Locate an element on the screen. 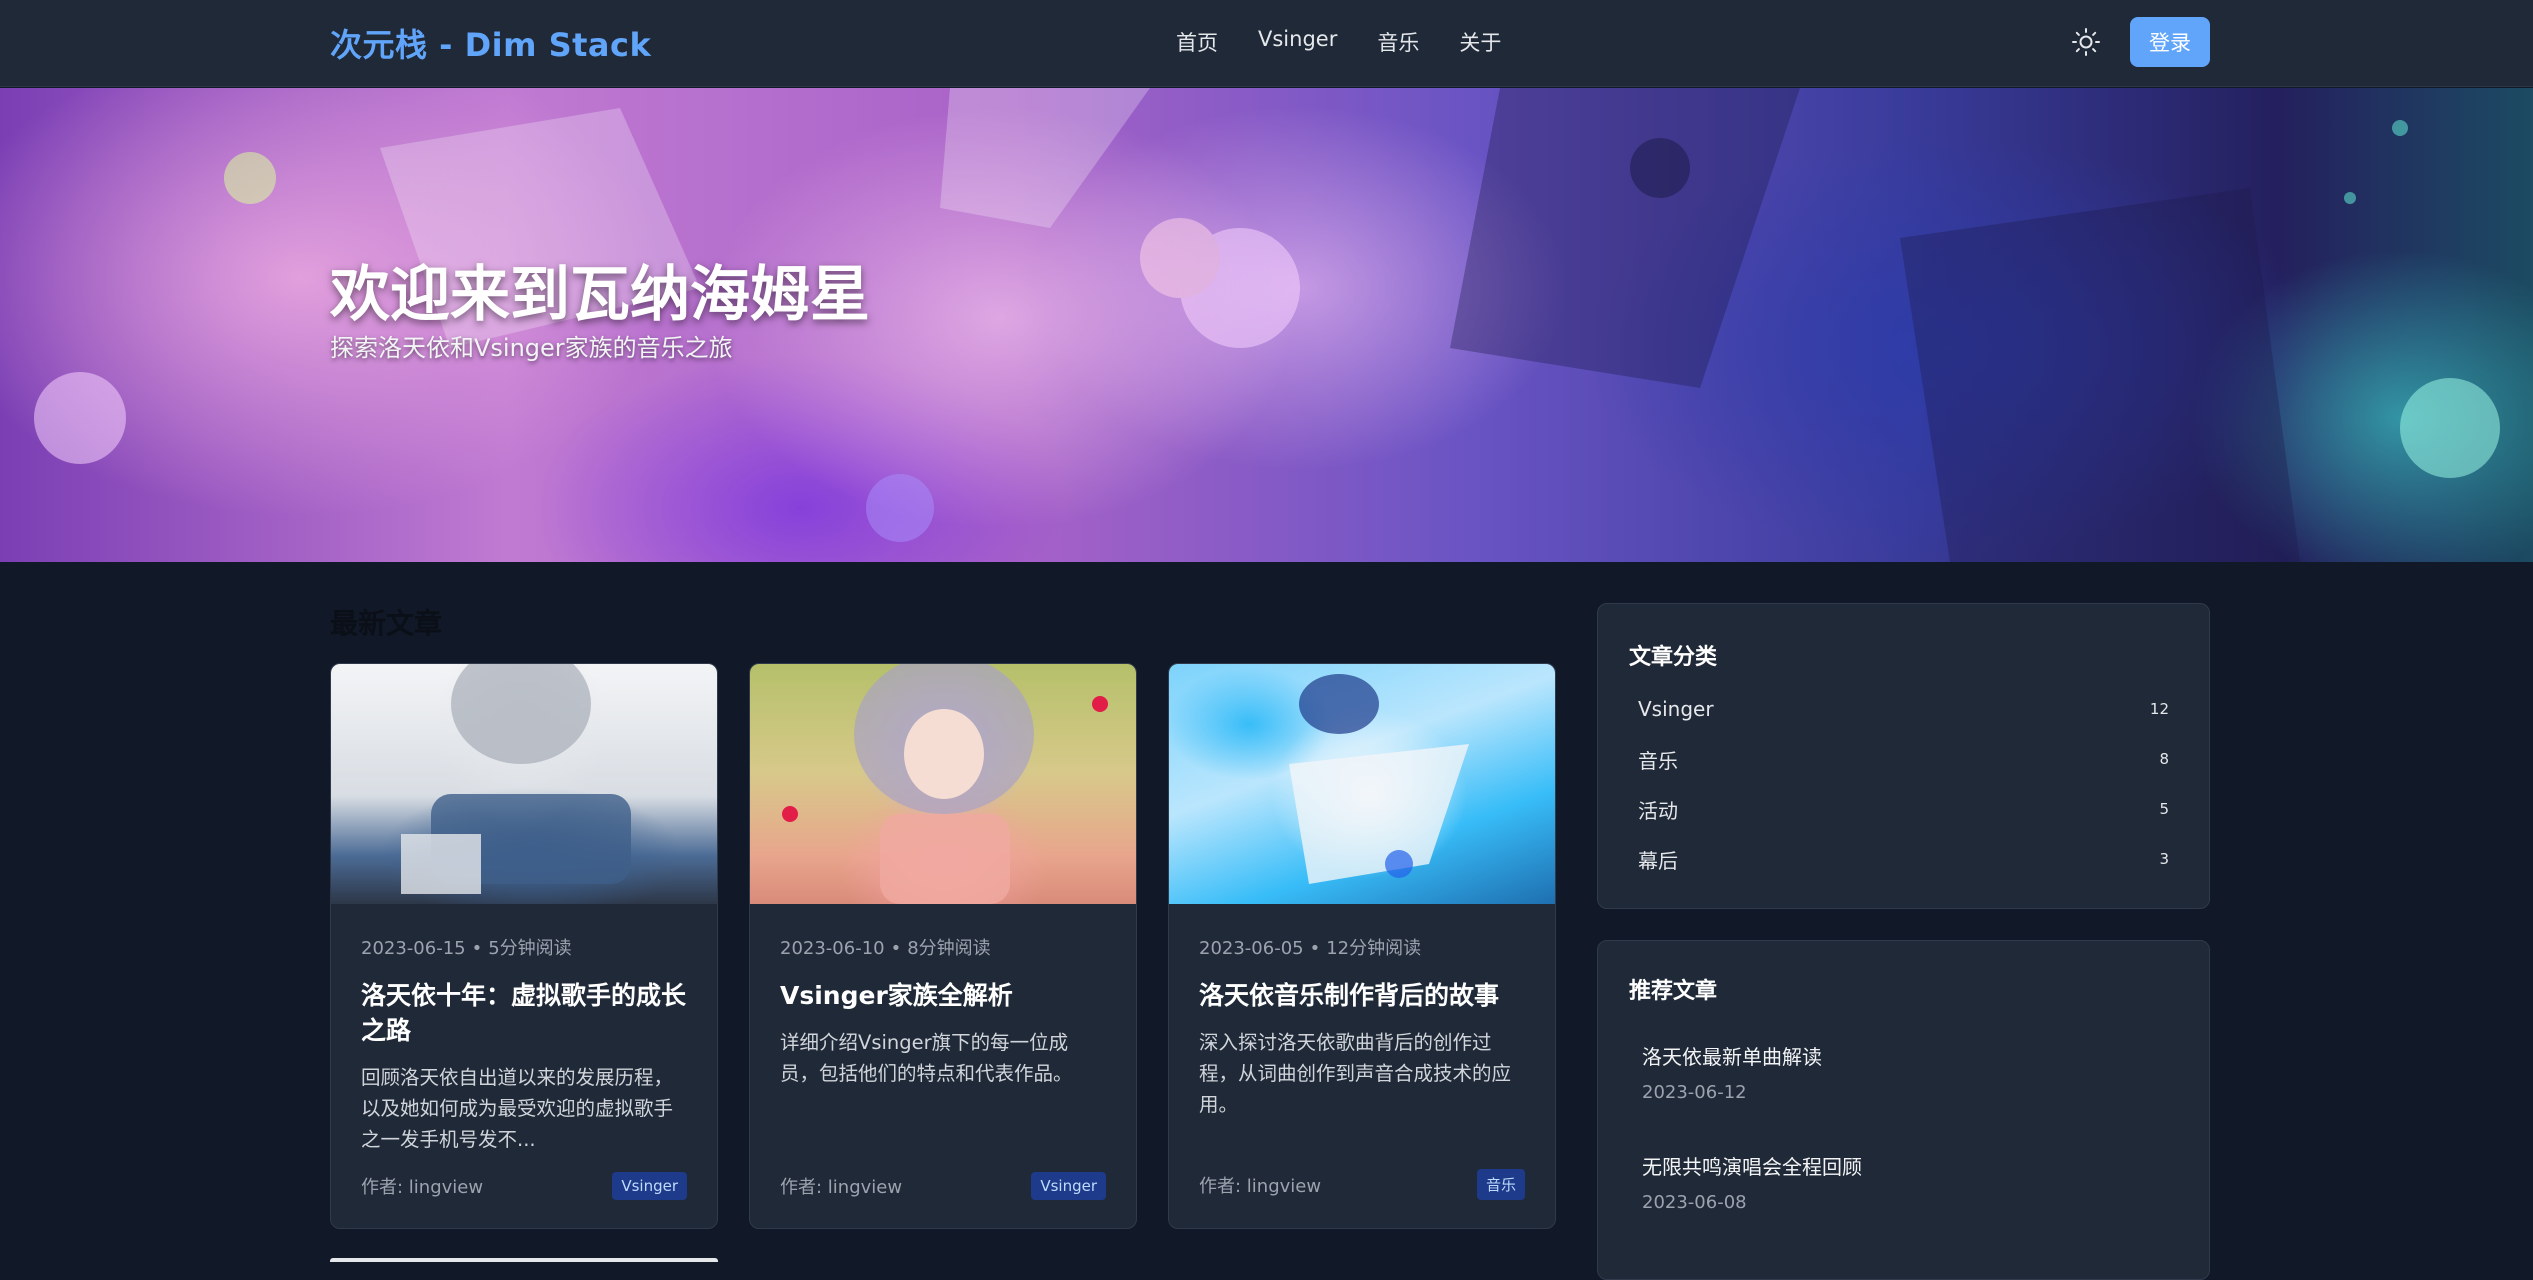 This screenshot has width=2533, height=1280. category-count: 3 is located at coordinates (2164, 859).